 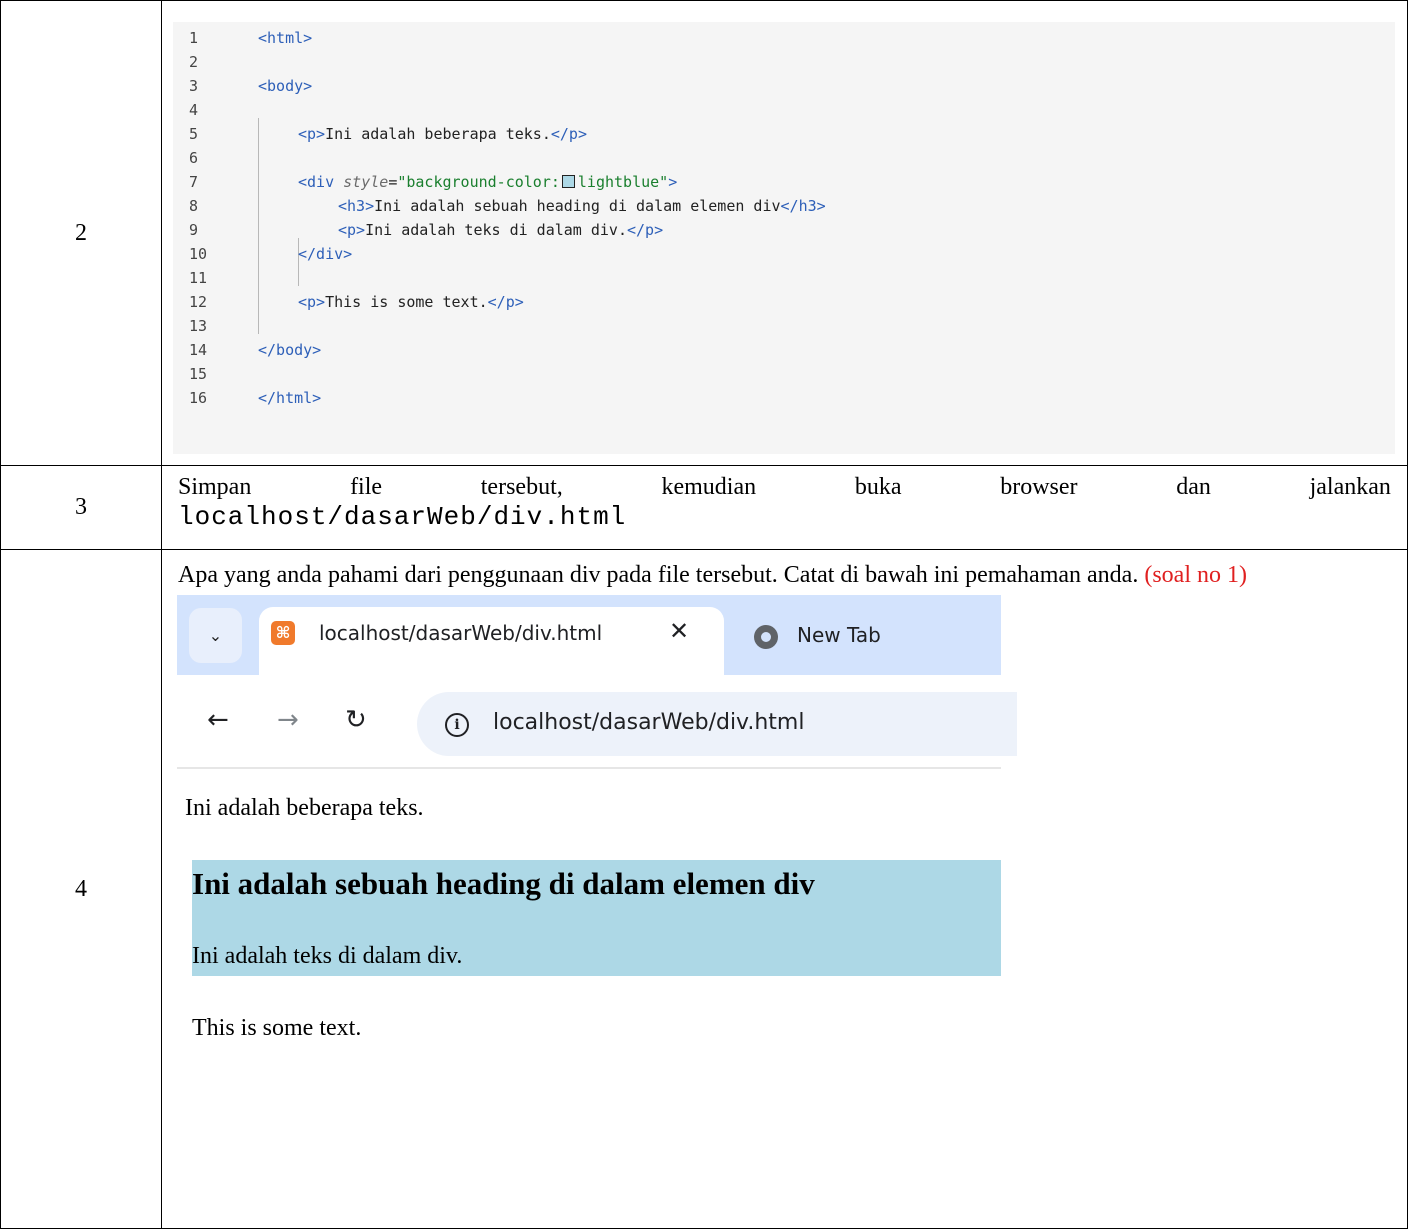 I want to click on line-number: 5, so click(x=194, y=134).